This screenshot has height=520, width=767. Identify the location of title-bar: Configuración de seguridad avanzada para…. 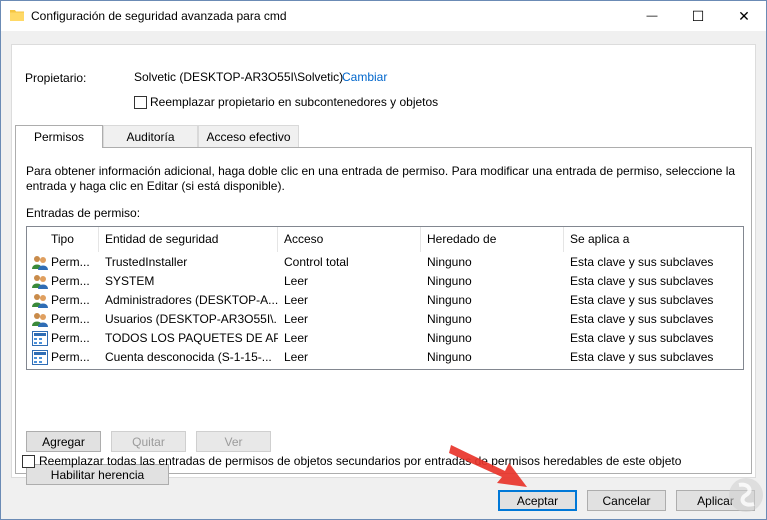
(383, 16).